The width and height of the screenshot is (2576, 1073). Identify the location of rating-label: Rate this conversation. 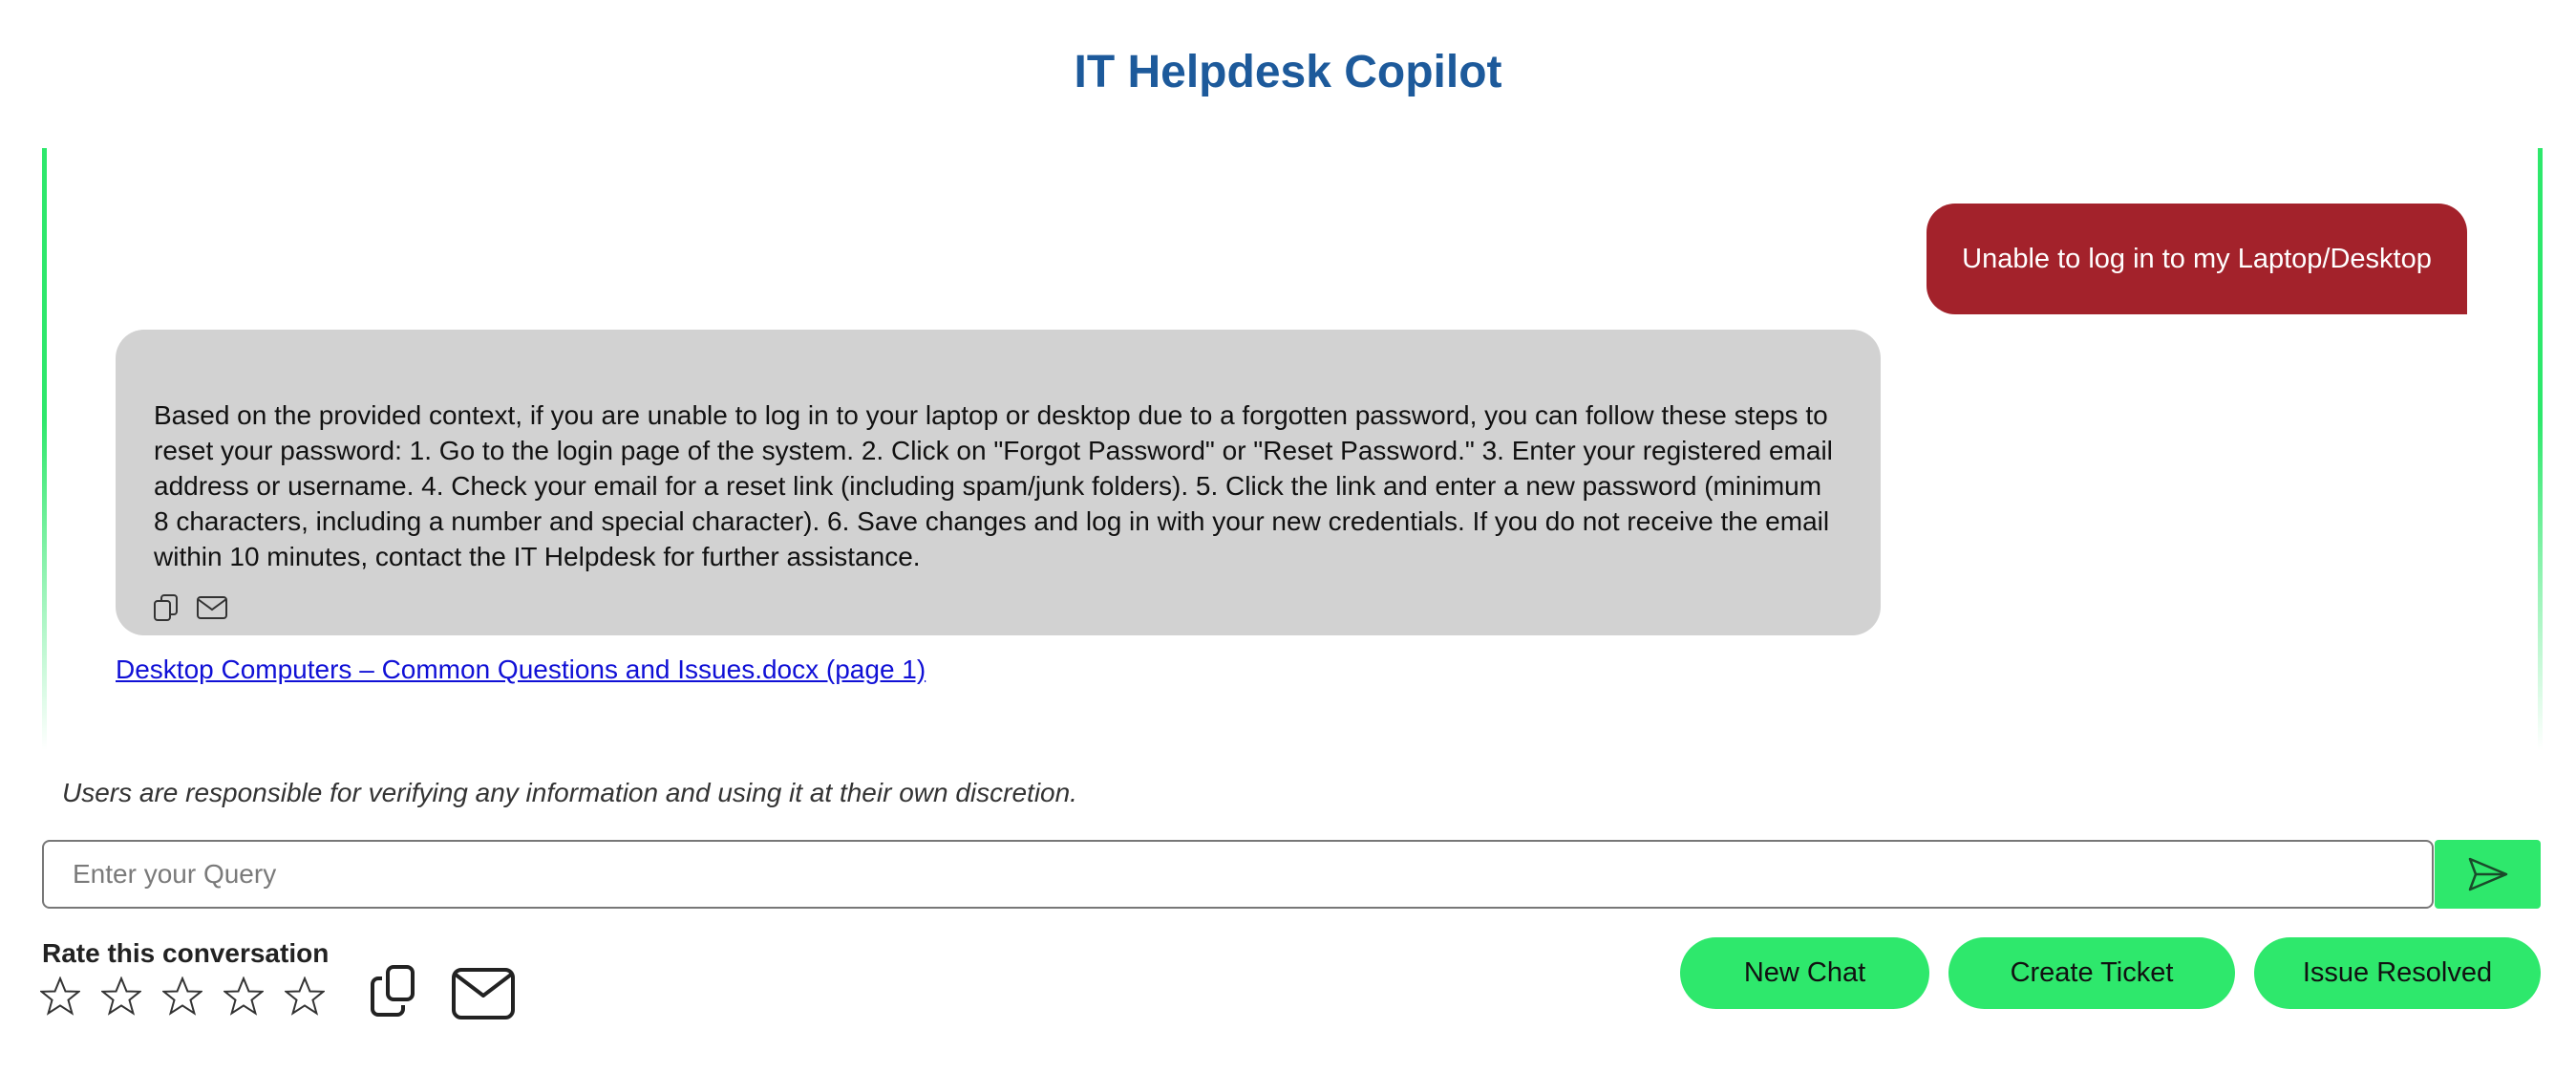
(186, 953).